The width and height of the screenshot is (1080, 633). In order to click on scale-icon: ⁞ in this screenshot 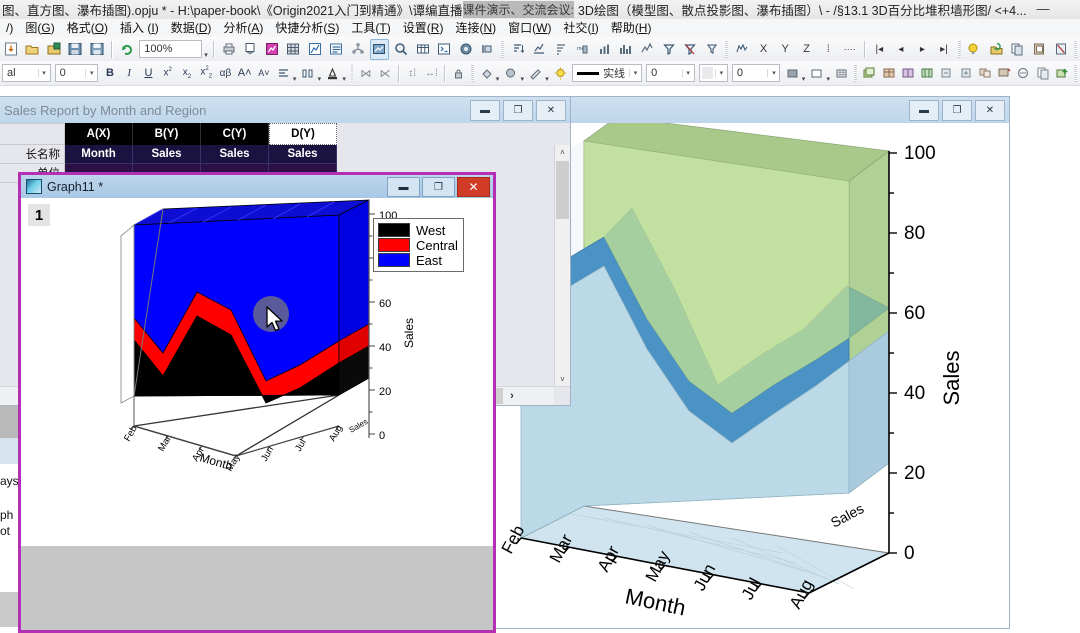, I will do `click(828, 49)`.